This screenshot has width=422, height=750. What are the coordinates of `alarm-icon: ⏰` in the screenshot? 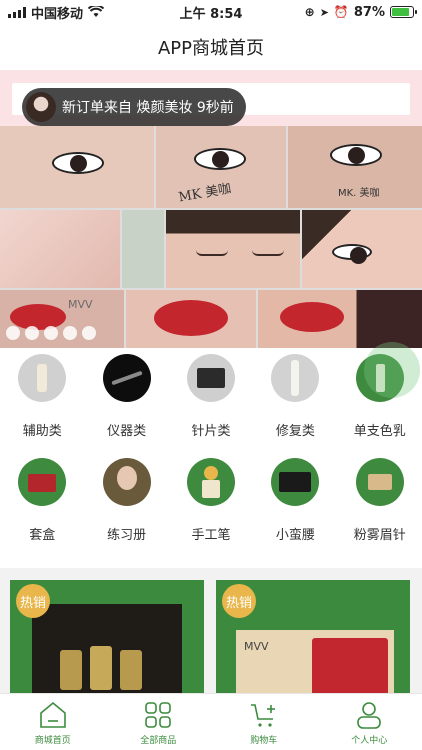 It's located at (341, 12).